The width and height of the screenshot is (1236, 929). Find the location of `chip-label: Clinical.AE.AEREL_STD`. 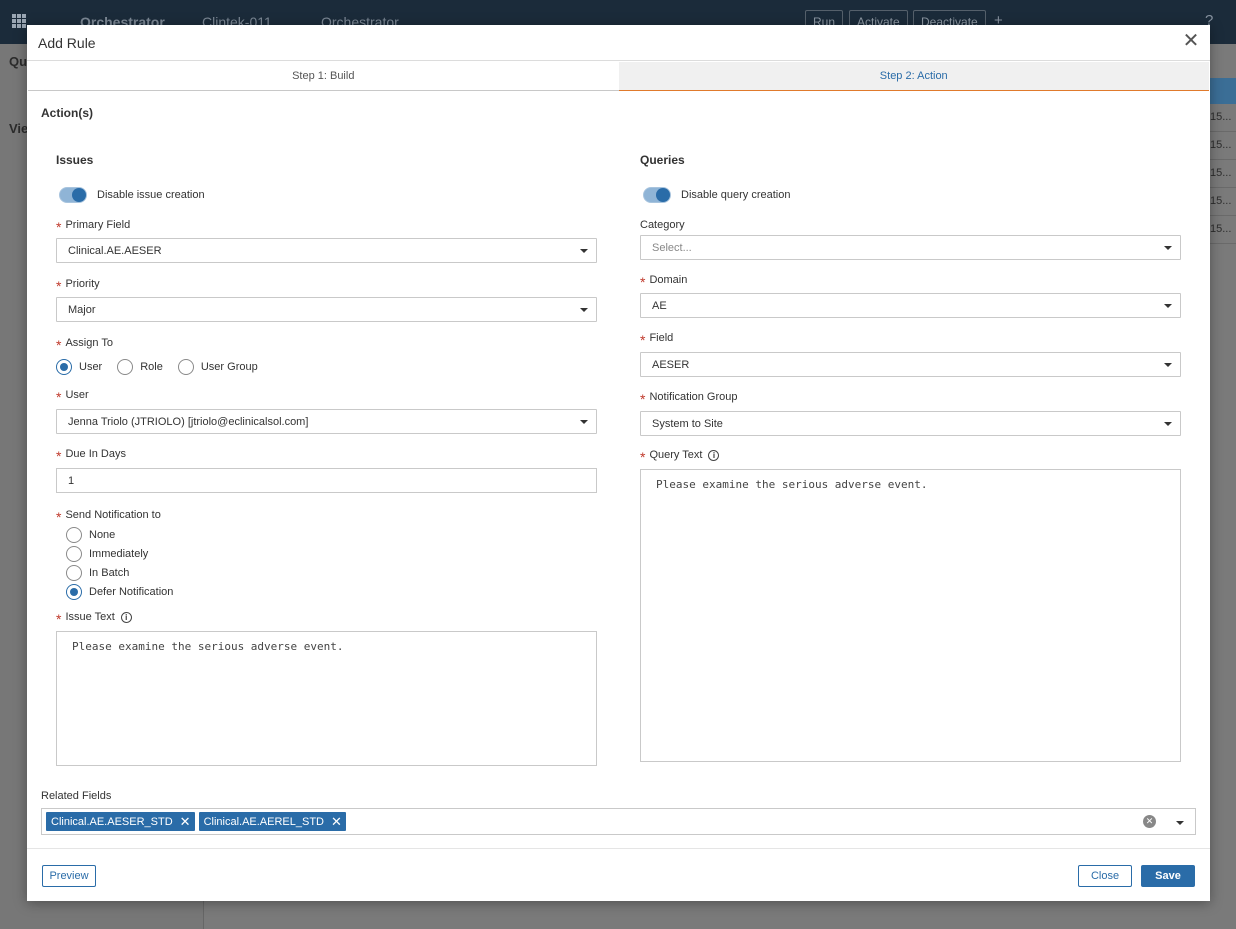

chip-label: Clinical.AE.AEREL_STD is located at coordinates (263, 821).